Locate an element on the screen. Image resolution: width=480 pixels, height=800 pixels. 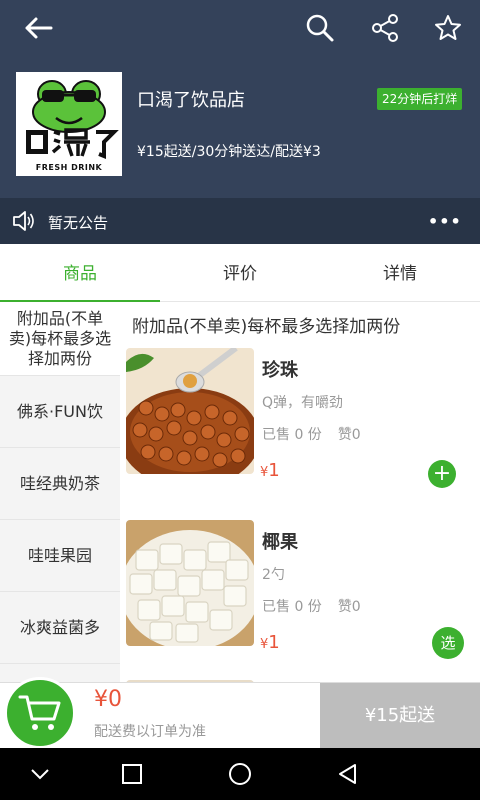
closing-time-badge: 22分钟后打烊 is located at coordinates (420, 99).